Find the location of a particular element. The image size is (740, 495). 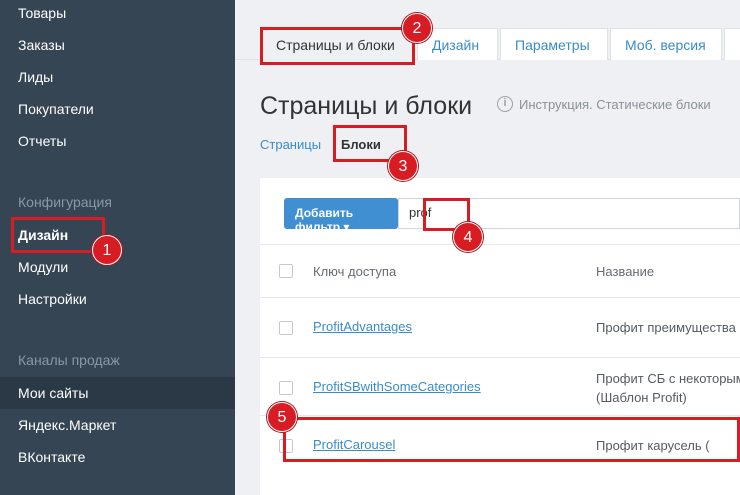

row-name: Профит СБ с некоторыми is located at coordinates (668, 378).